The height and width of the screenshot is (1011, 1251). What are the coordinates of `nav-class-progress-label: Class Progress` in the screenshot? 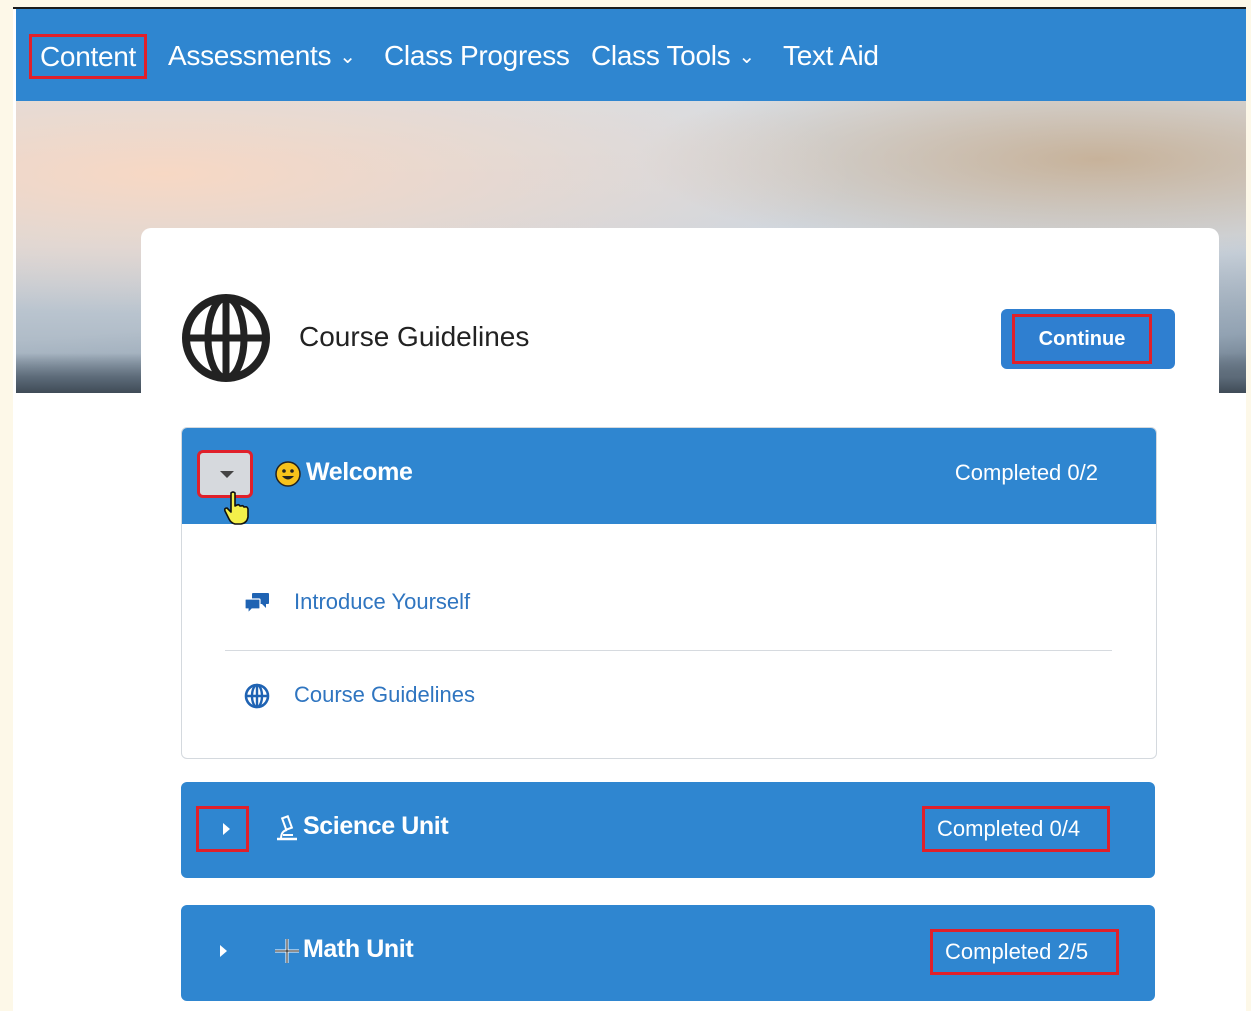 It's located at (477, 55).